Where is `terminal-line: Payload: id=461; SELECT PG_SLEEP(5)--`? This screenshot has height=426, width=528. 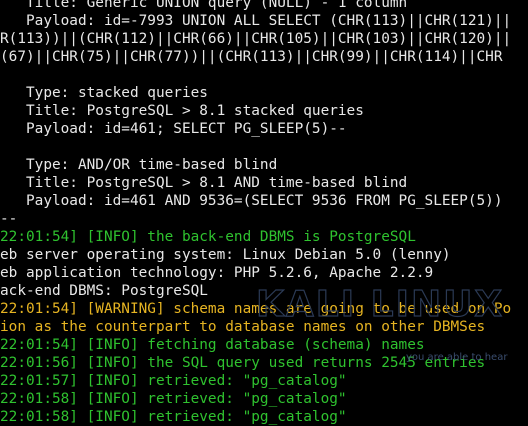 terminal-line: Payload: id=461; SELECT PG_SLEEP(5)-- is located at coordinates (173, 129).